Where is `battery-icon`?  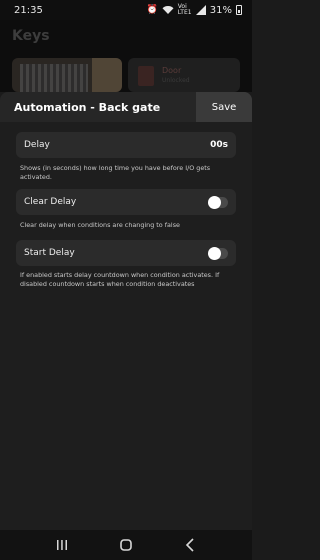 battery-icon is located at coordinates (239, 10).